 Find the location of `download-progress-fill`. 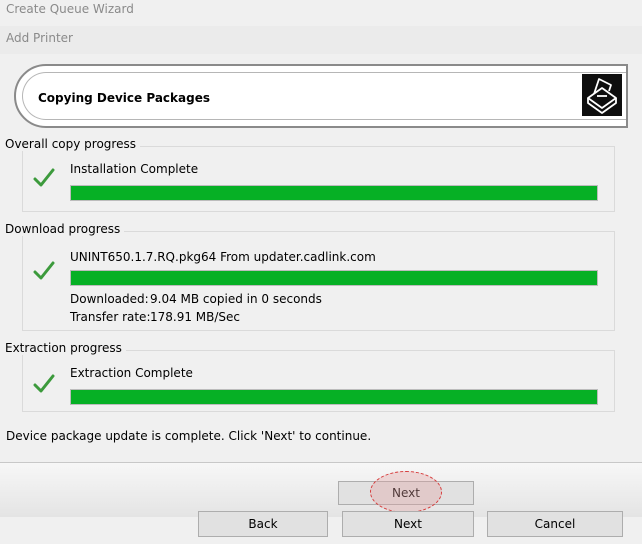

download-progress-fill is located at coordinates (334, 278).